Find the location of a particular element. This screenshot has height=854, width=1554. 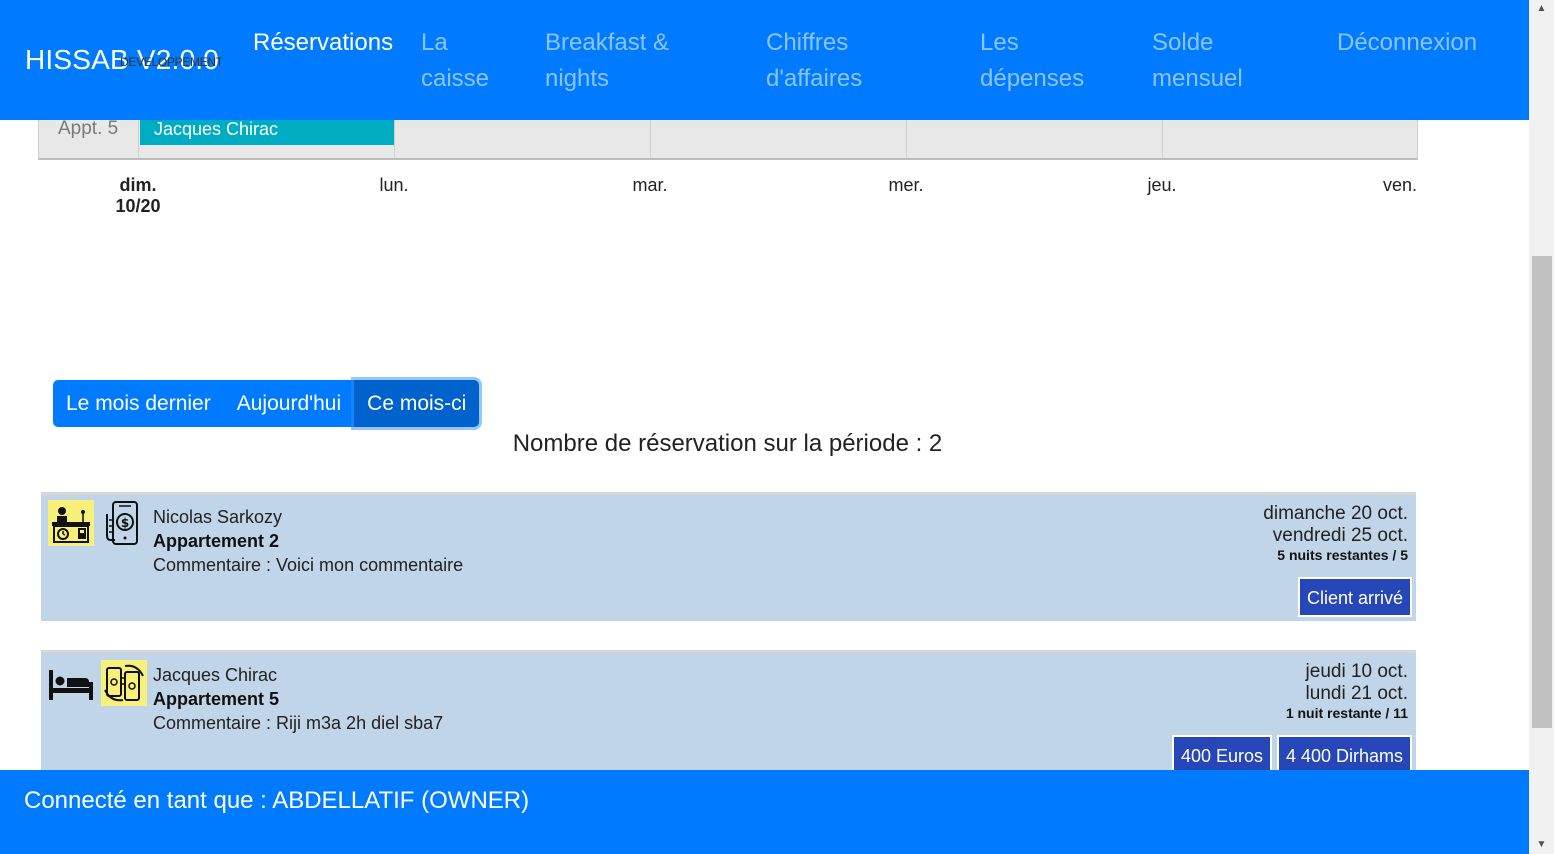

nav-label: Solde is located at coordinates (1183, 42).